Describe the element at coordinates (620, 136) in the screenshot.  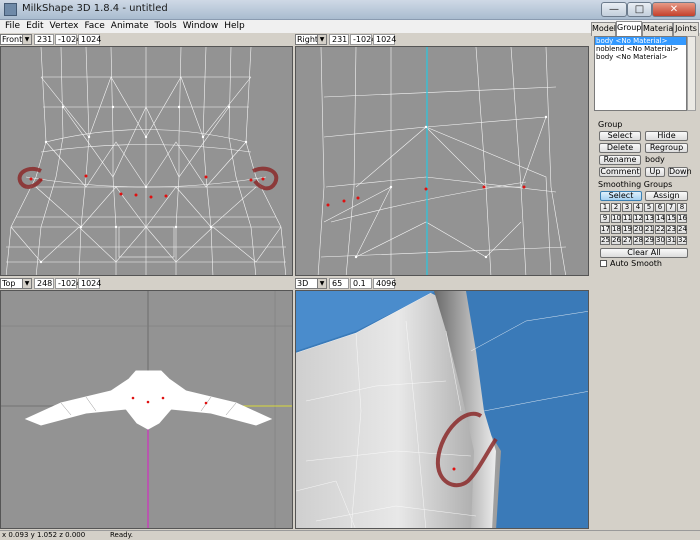
I see `group-select-button: Select` at that location.